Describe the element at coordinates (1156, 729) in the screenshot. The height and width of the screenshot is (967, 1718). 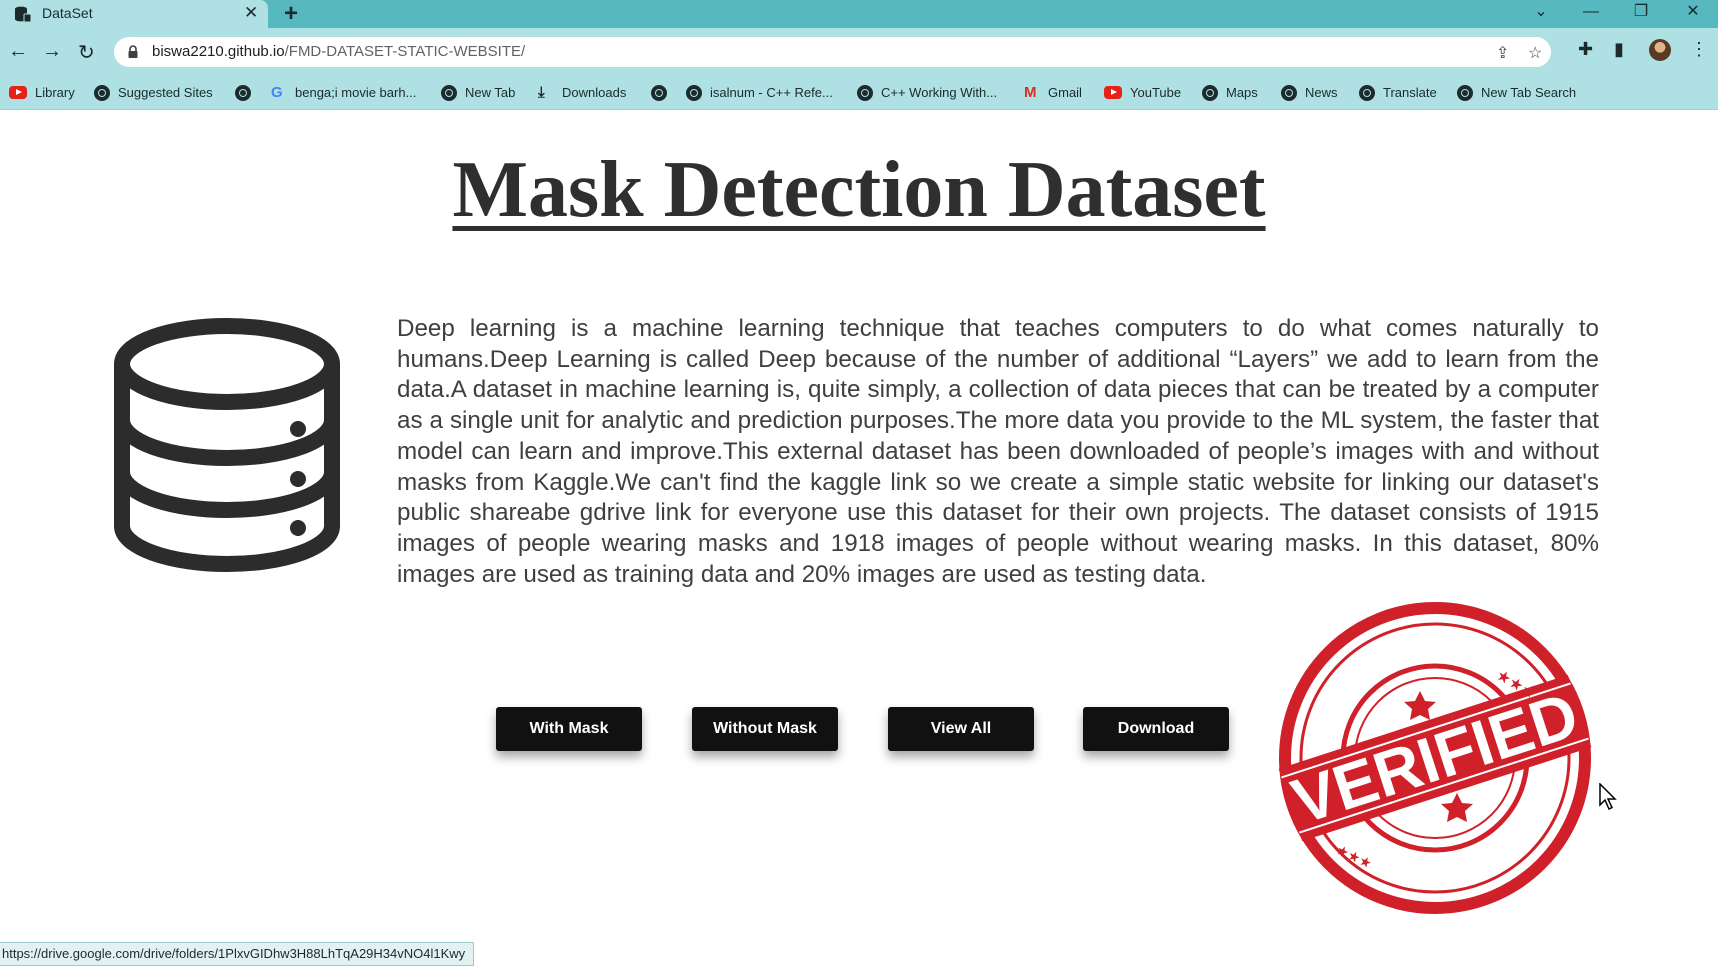
I see `download-button: Download` at that location.